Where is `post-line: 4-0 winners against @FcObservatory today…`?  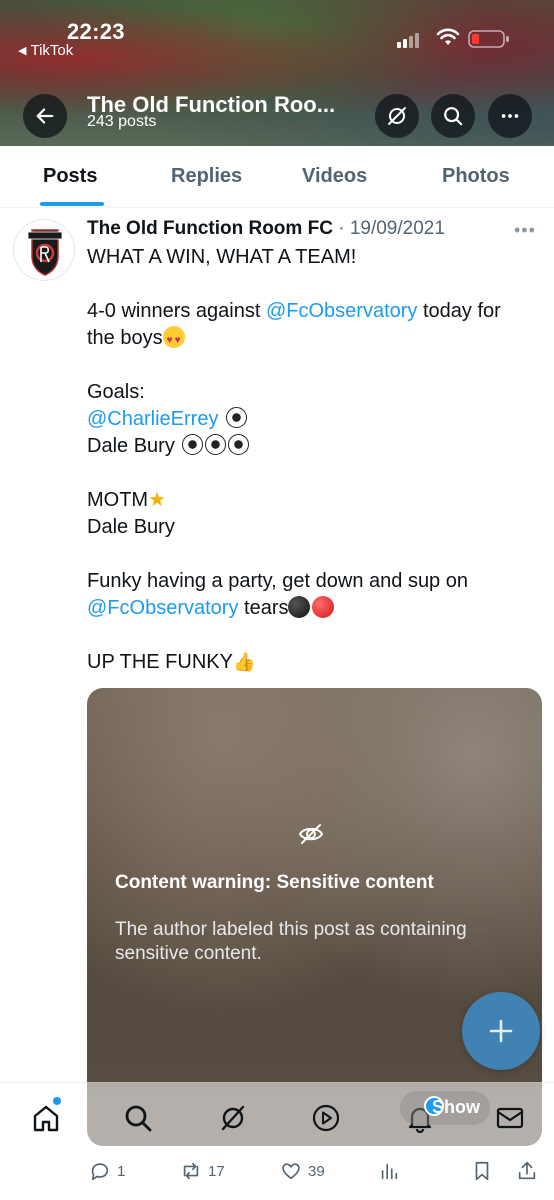
post-line: 4-0 winners against @FcObservatory today… is located at coordinates (294, 311).